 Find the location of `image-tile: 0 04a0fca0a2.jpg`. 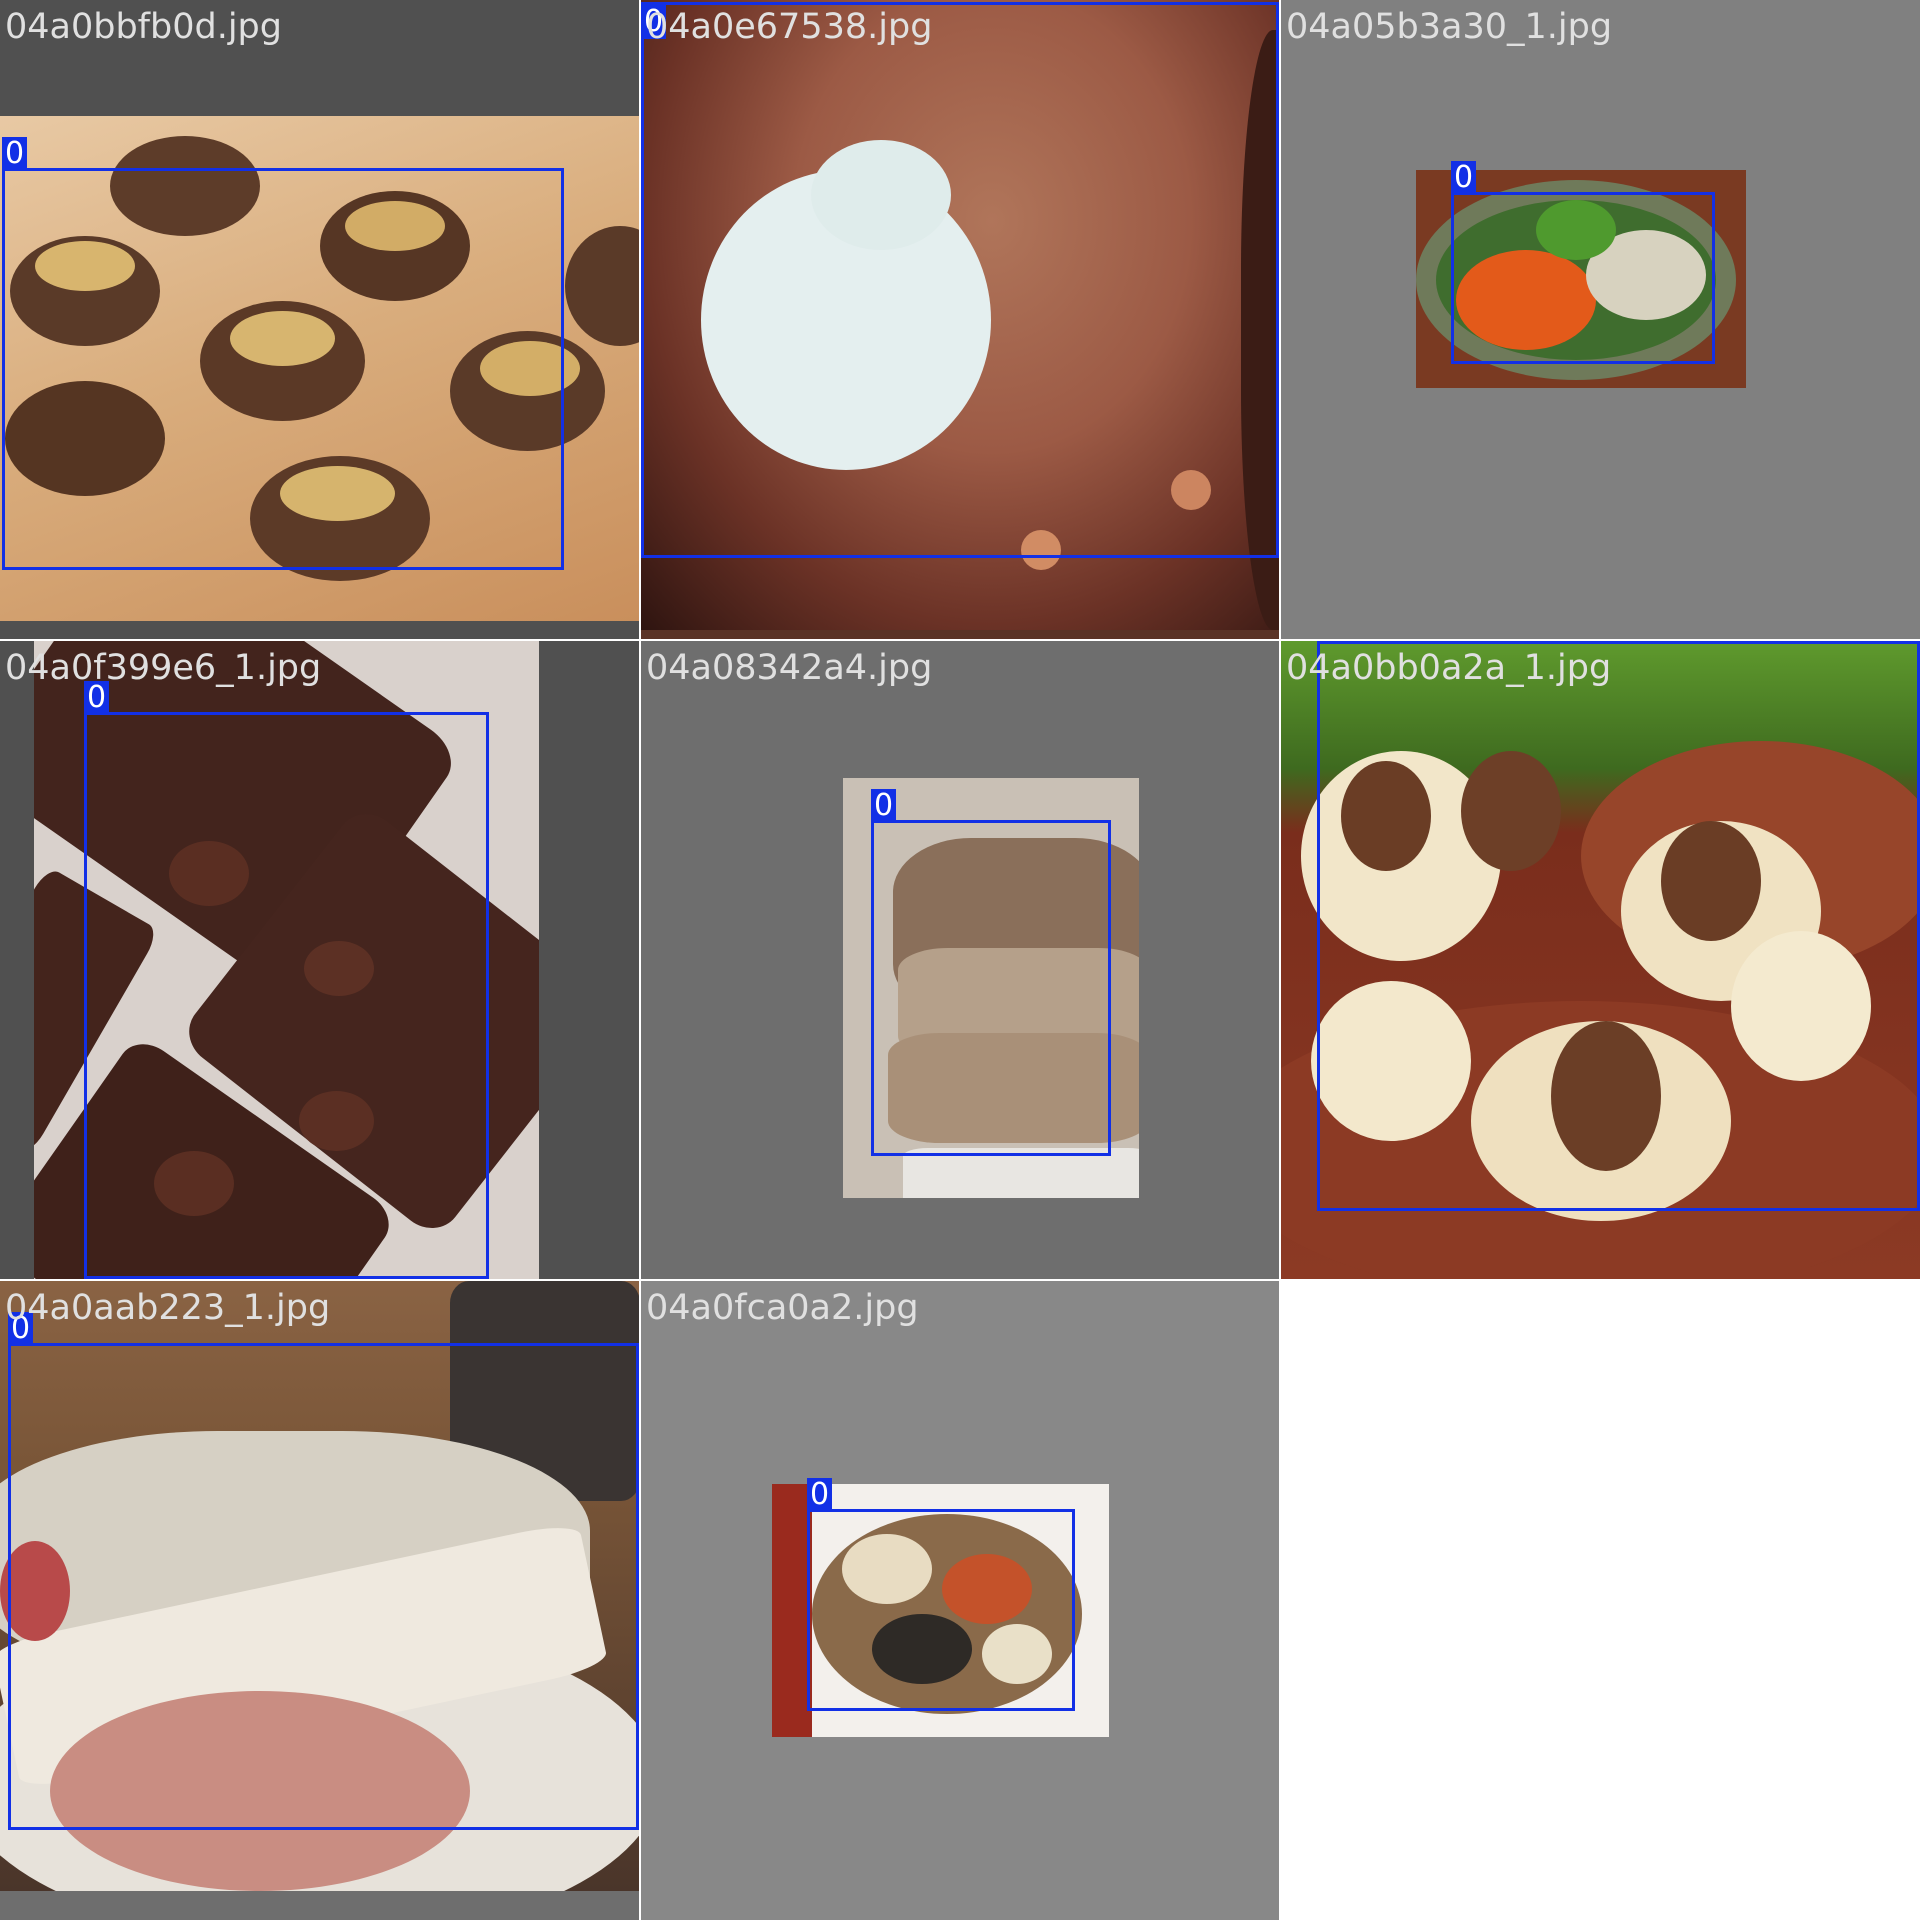

image-tile: 0 04a0fca0a2.jpg is located at coordinates (960, 1600).